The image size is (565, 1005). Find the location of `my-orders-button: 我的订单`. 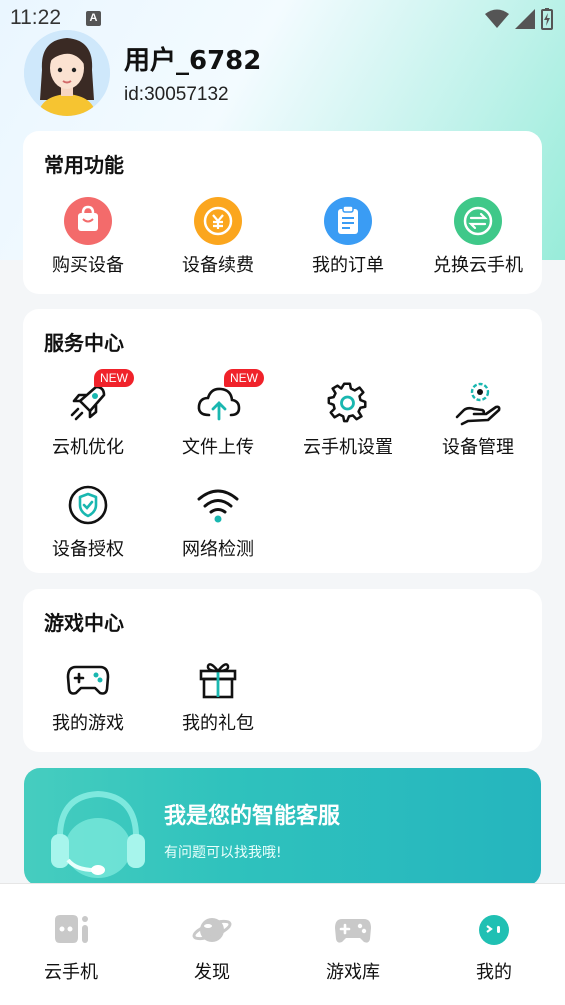

my-orders-button: 我的订单 is located at coordinates (348, 237).